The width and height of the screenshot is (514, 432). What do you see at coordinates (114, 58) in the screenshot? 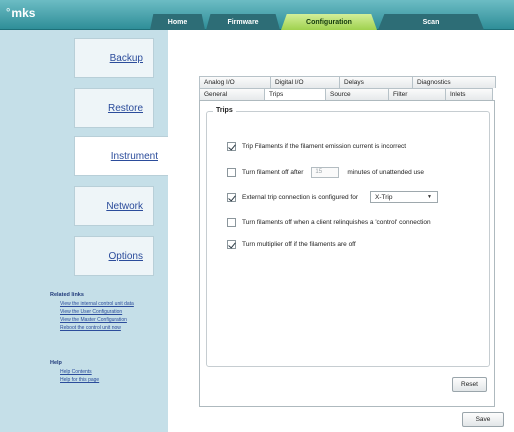
I see `sidebar-item-backup: Backup` at bounding box center [114, 58].